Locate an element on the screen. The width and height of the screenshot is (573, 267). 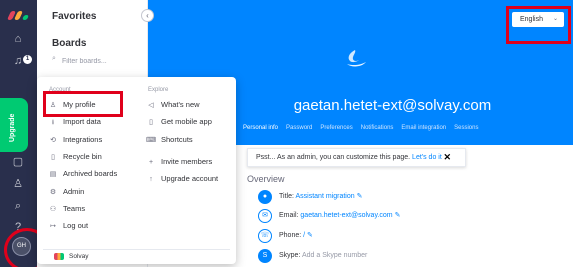
integrations-icon: ⟲ is located at coordinates (53, 140).